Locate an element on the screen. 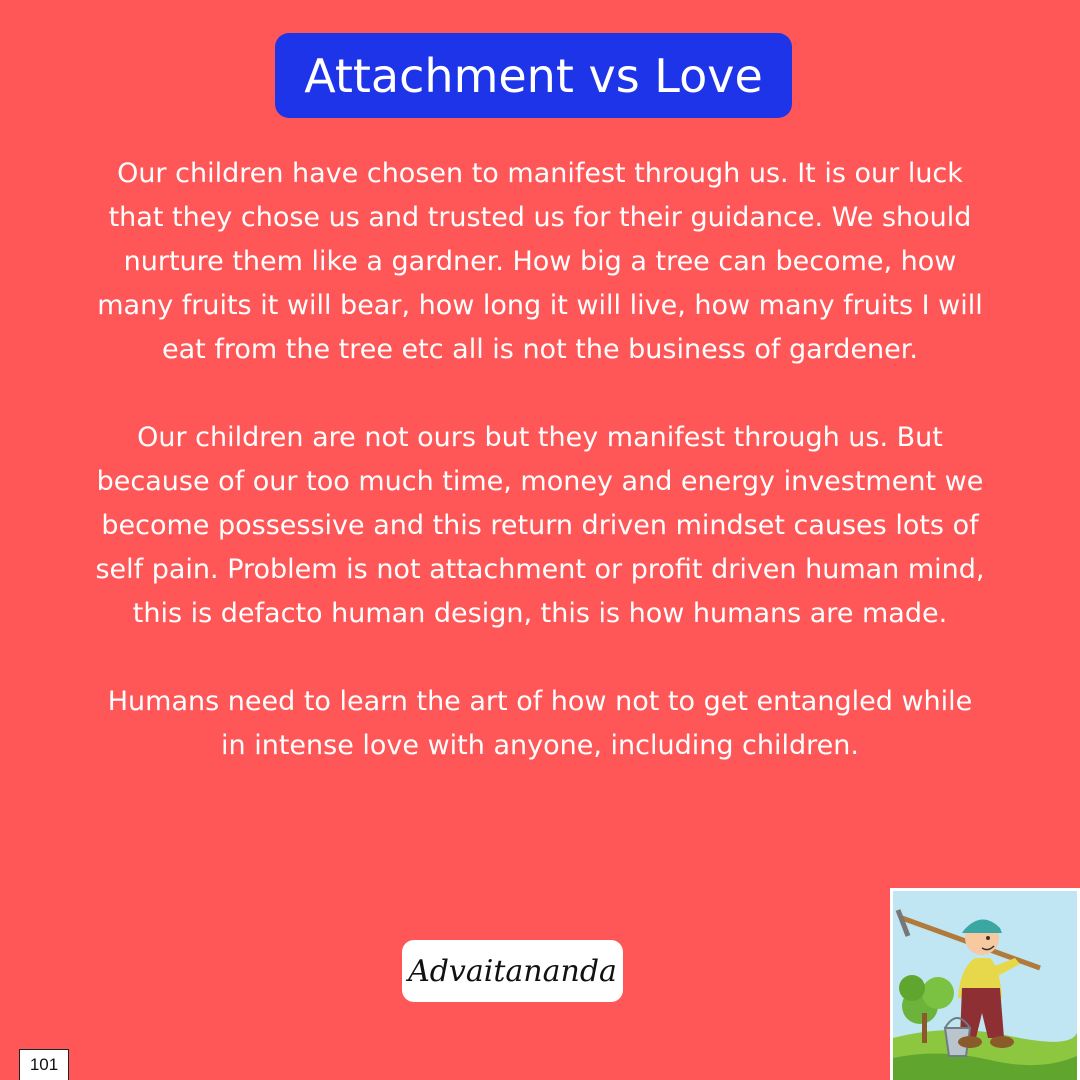 The image size is (1080, 1080). gardener-illustration is located at coordinates (985, 984).